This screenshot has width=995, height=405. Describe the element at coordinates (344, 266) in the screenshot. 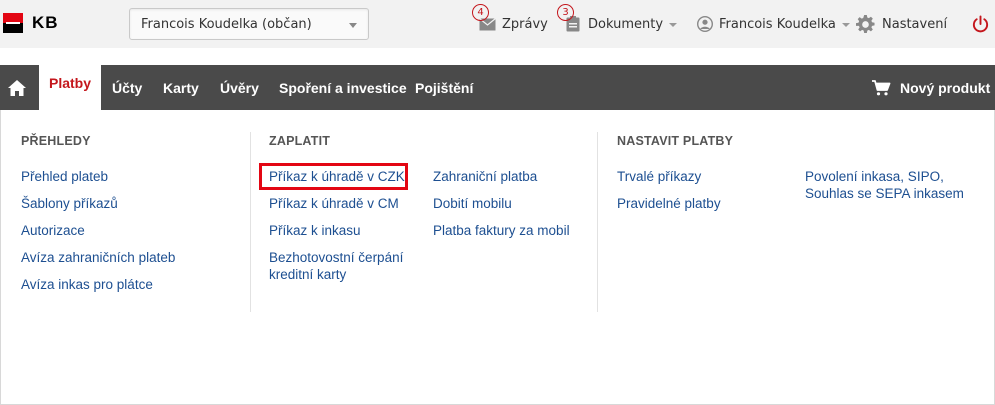

I see `link-bezhotovostni-cerpani: Bezhotovostní čerpání kreditní karty` at that location.